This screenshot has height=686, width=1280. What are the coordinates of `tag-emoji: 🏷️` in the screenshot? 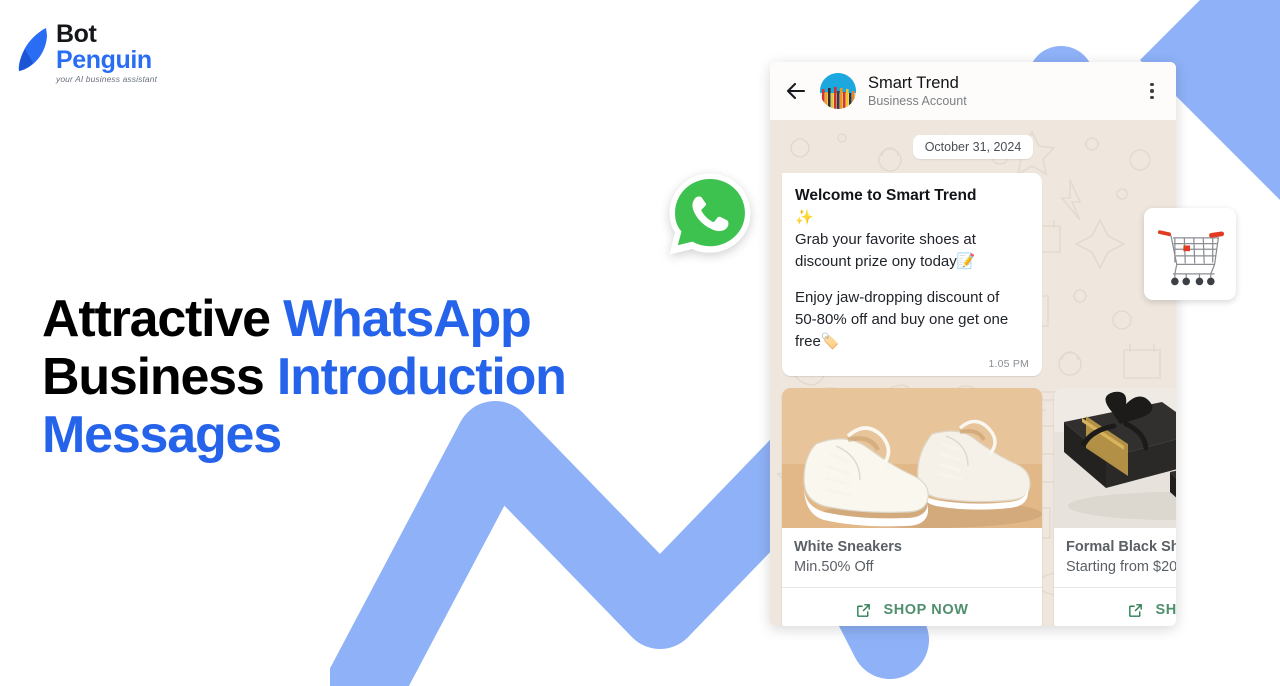 It's located at (830, 341).